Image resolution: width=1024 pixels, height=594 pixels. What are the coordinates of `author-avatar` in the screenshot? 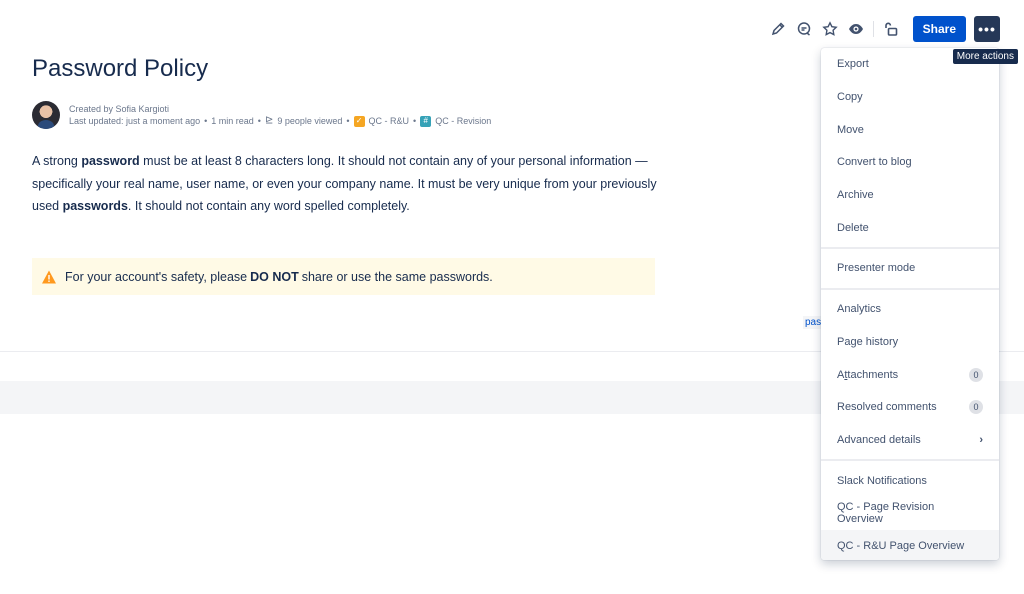 It's located at (46, 115).